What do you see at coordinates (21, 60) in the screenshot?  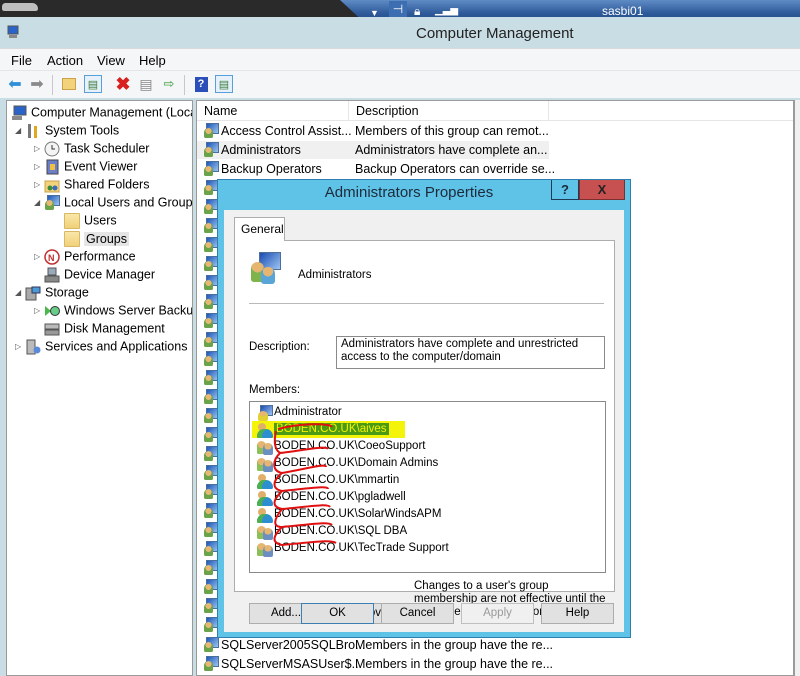 I see `menu-file: File` at bounding box center [21, 60].